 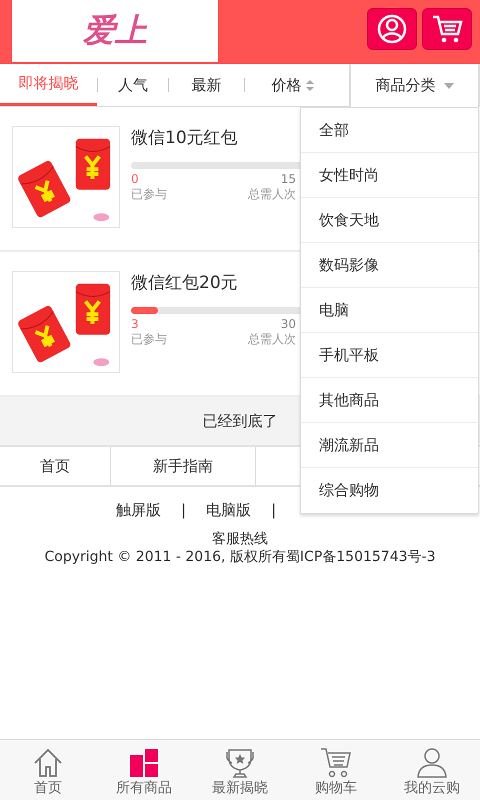 What do you see at coordinates (288, 324) in the screenshot?
I see `total-count: 30` at bounding box center [288, 324].